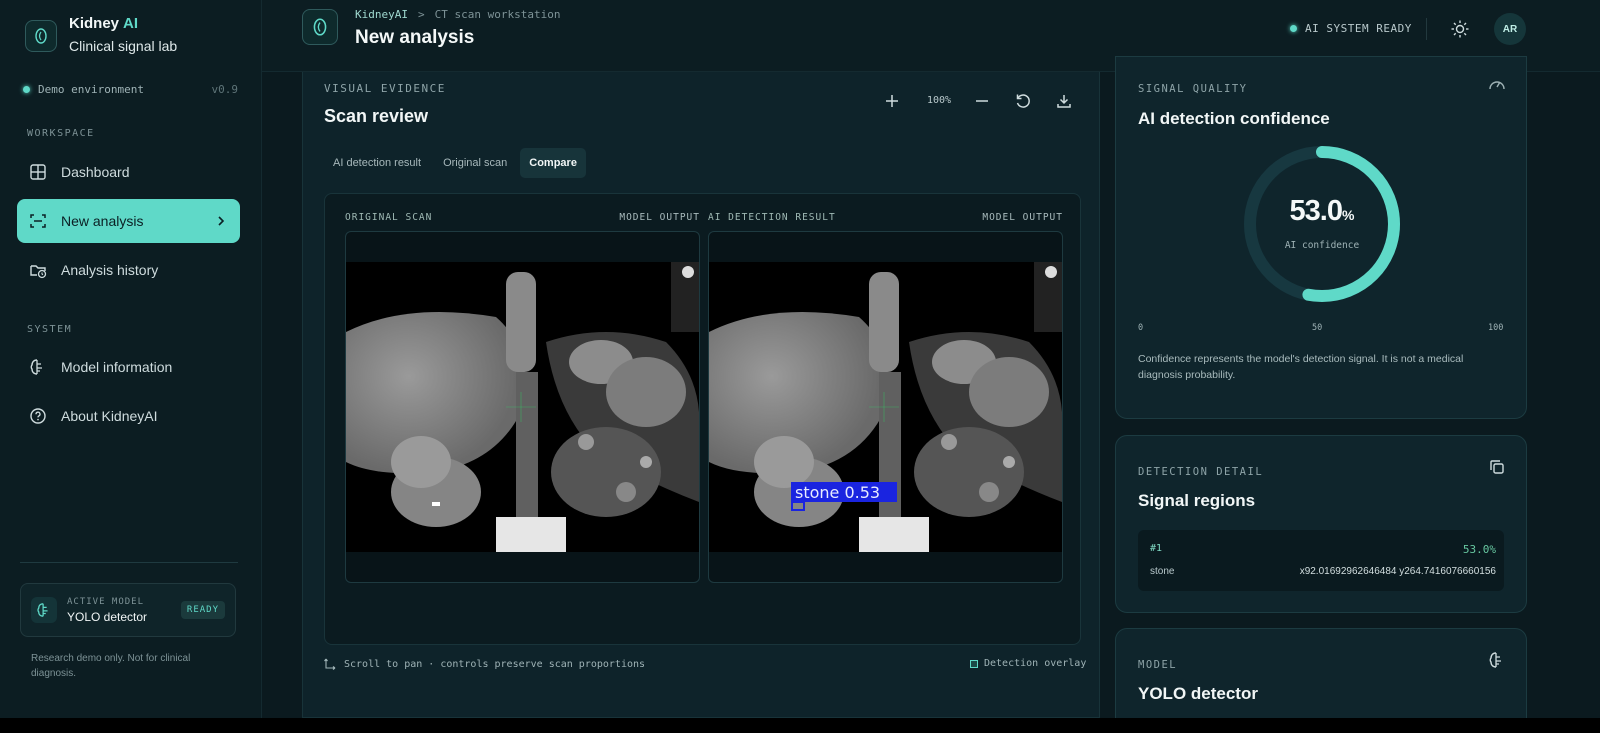 Image resolution: width=1600 pixels, height=733 pixels. Describe the element at coordinates (61, 133) in the screenshot. I see `workspace-section-label: WORKSPACE` at that location.